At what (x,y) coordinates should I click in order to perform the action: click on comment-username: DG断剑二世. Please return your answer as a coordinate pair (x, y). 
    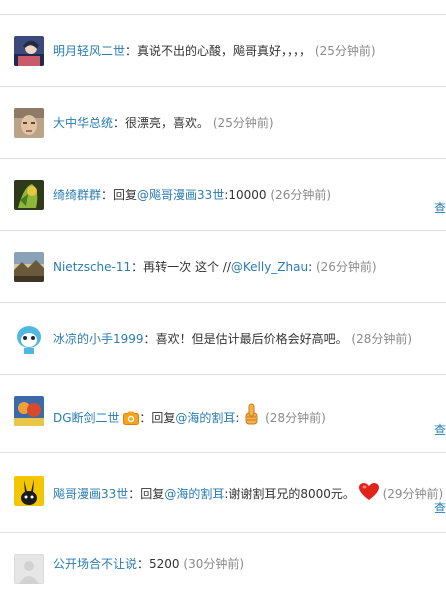
    Looking at the image, I should click on (86, 418).